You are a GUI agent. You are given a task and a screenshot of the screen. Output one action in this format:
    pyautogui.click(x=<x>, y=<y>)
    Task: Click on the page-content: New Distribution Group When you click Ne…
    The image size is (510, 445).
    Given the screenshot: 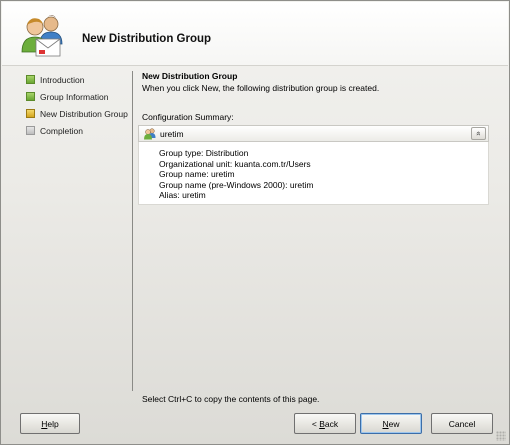 What is the action you would take?
    pyautogui.click(x=317, y=82)
    